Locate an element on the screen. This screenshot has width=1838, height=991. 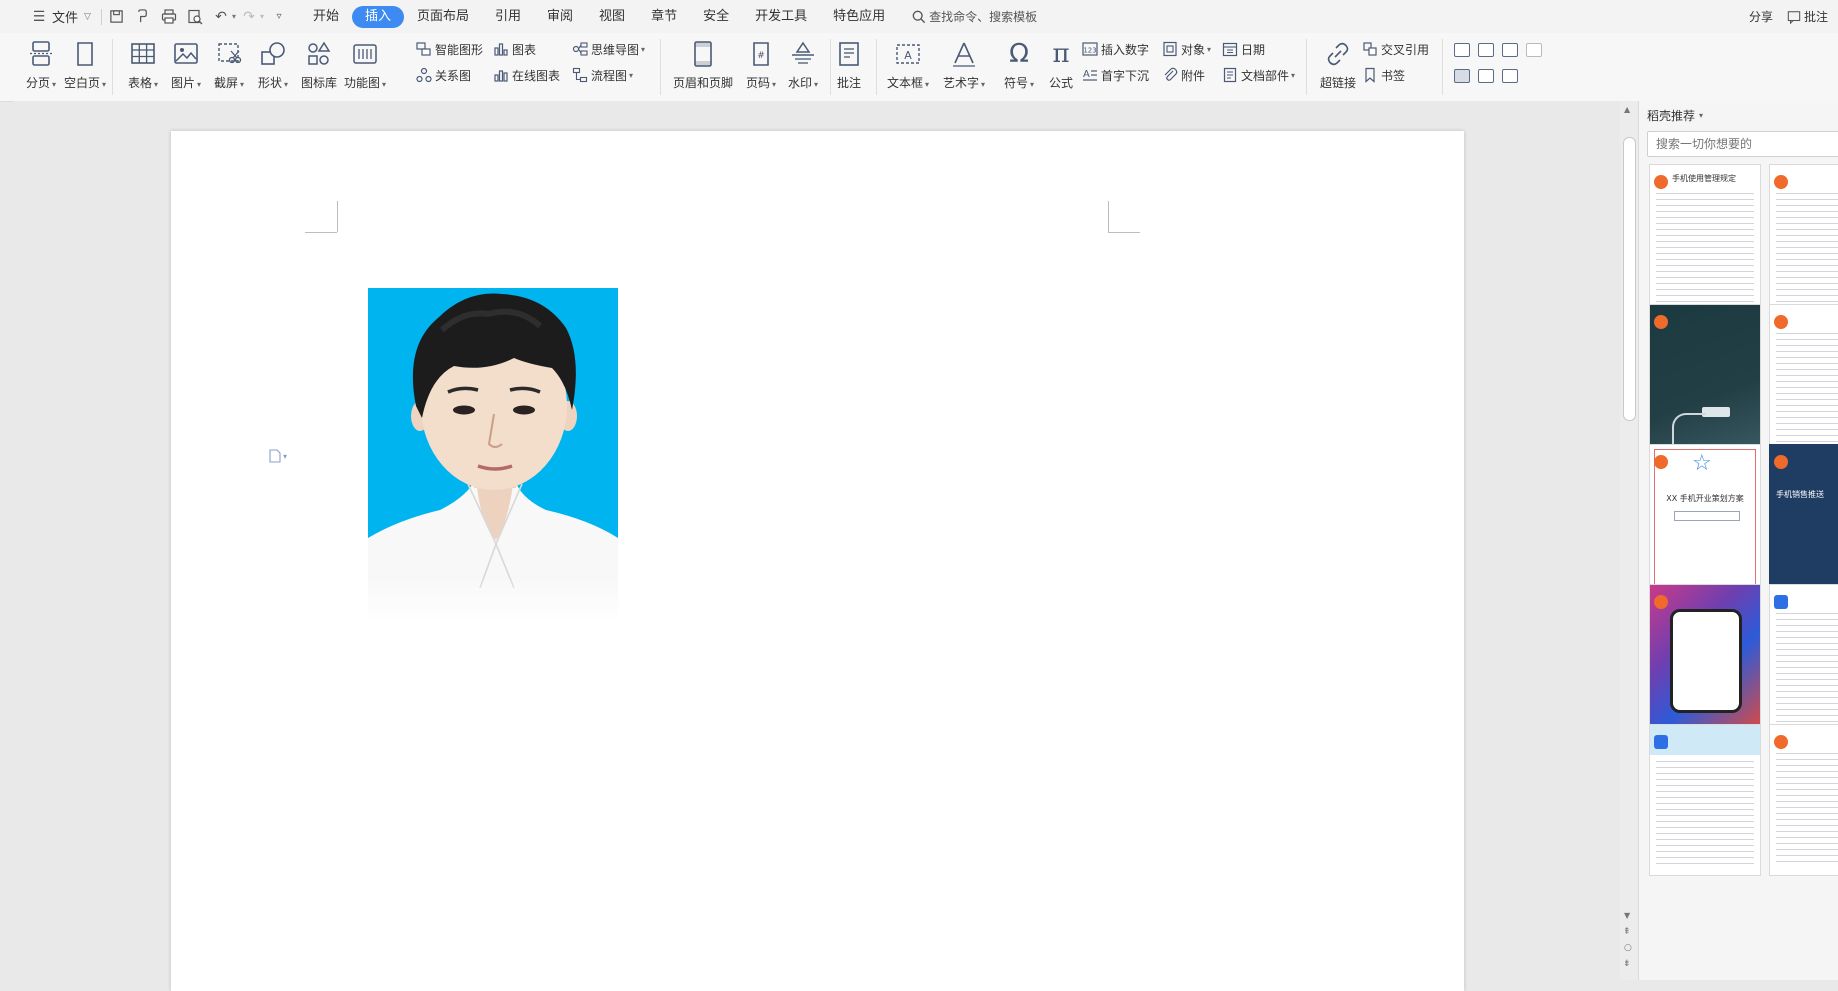
tab-page-layout: 页面布局 is located at coordinates (443, 17).